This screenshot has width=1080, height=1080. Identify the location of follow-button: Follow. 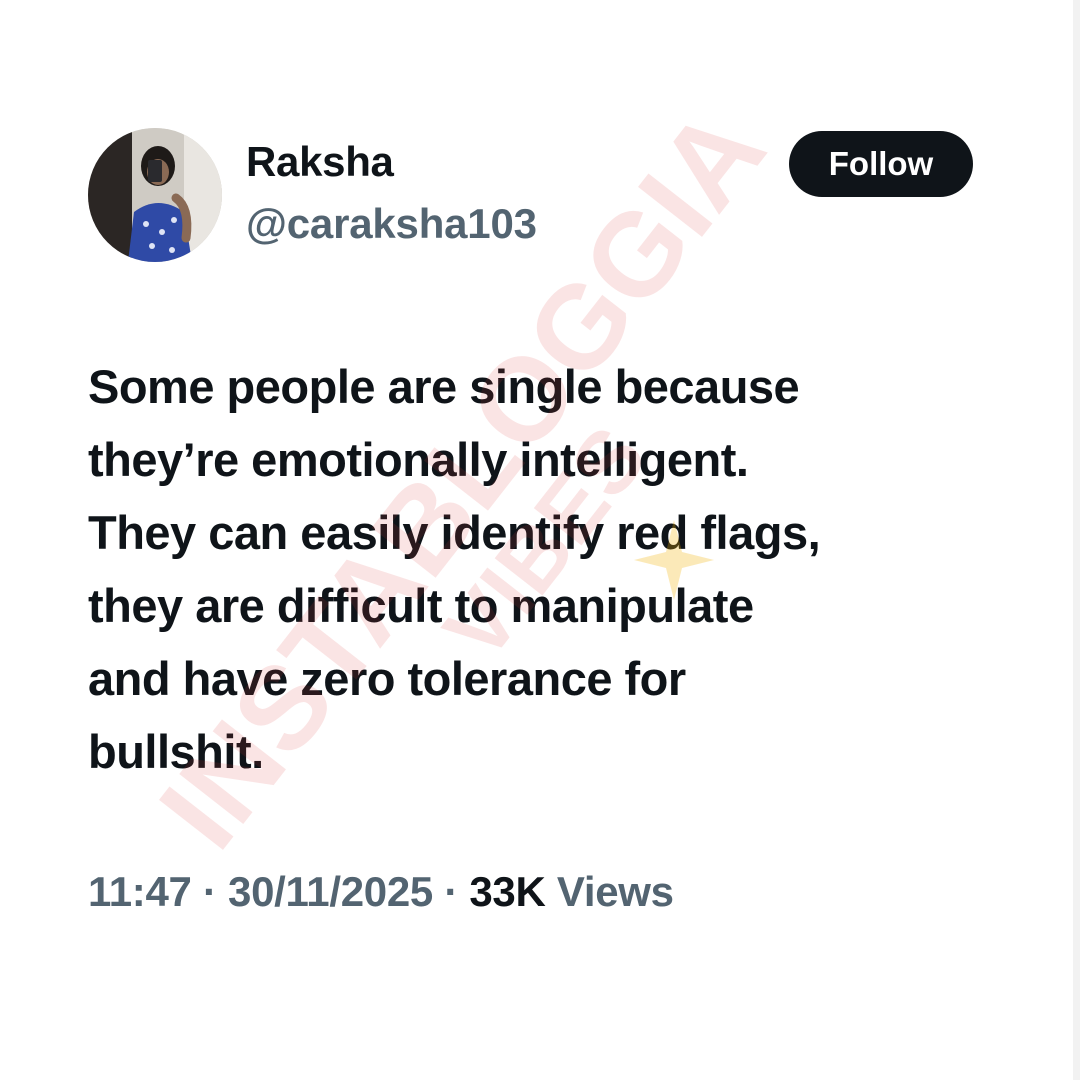
(881, 164).